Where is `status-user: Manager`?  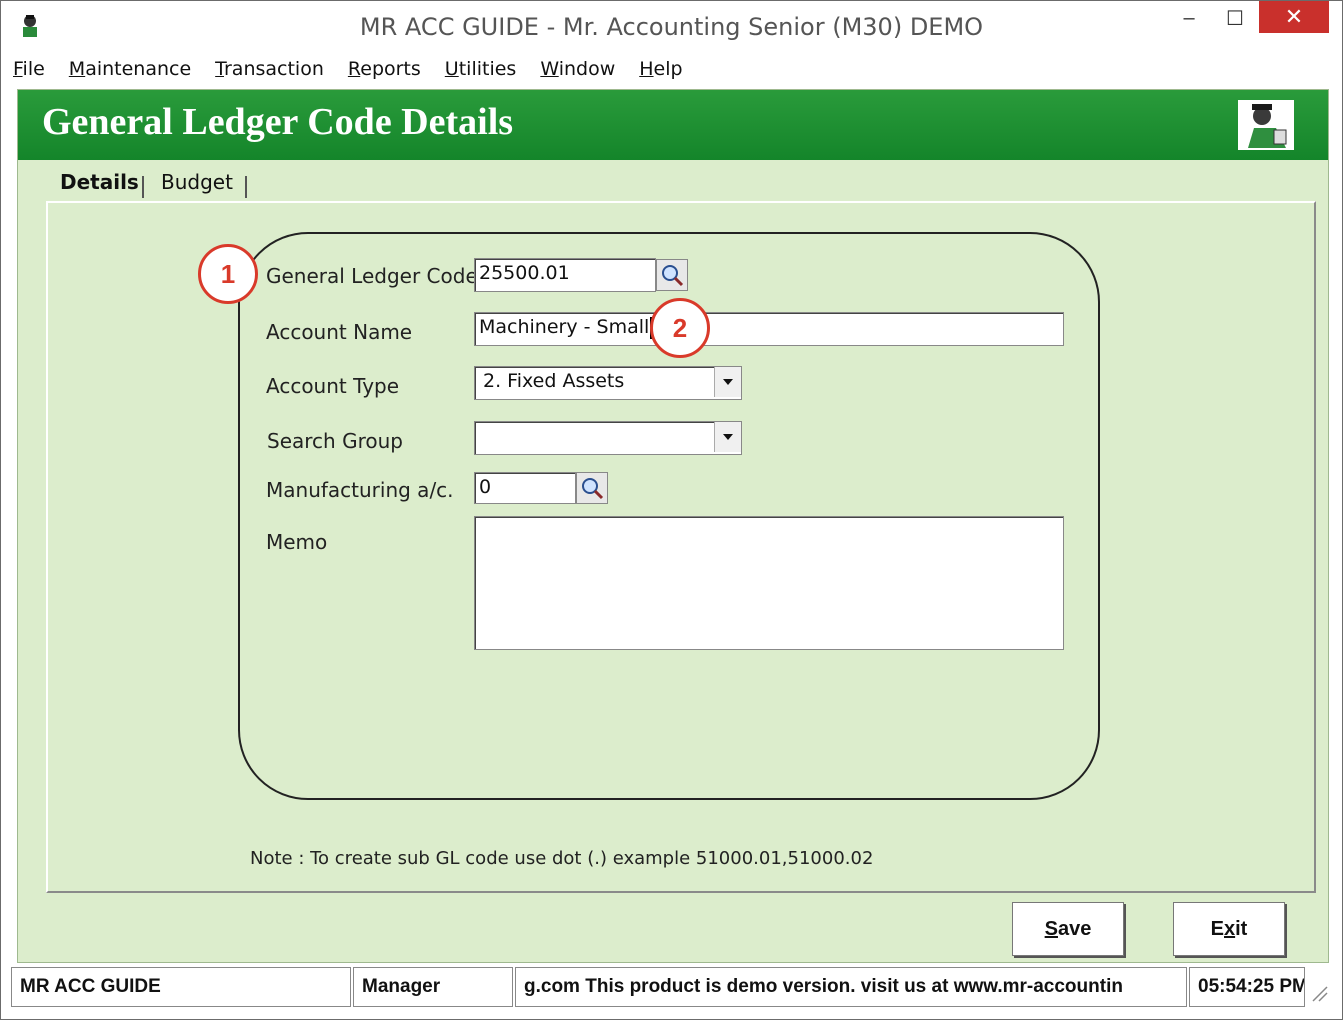 status-user: Manager is located at coordinates (433, 987).